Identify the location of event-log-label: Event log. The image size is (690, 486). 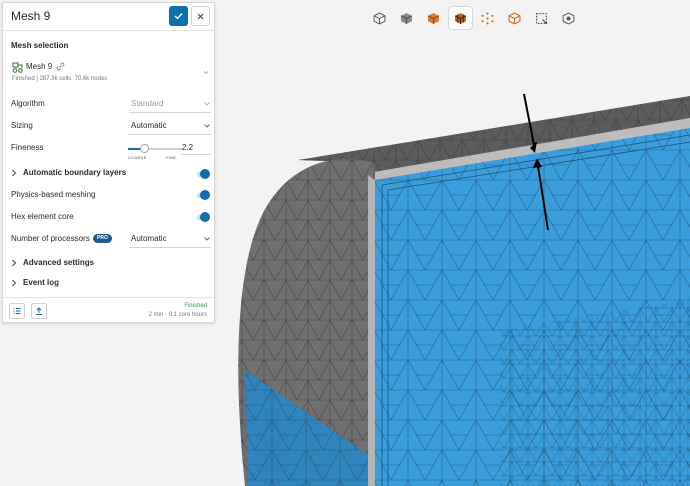
(41, 282).